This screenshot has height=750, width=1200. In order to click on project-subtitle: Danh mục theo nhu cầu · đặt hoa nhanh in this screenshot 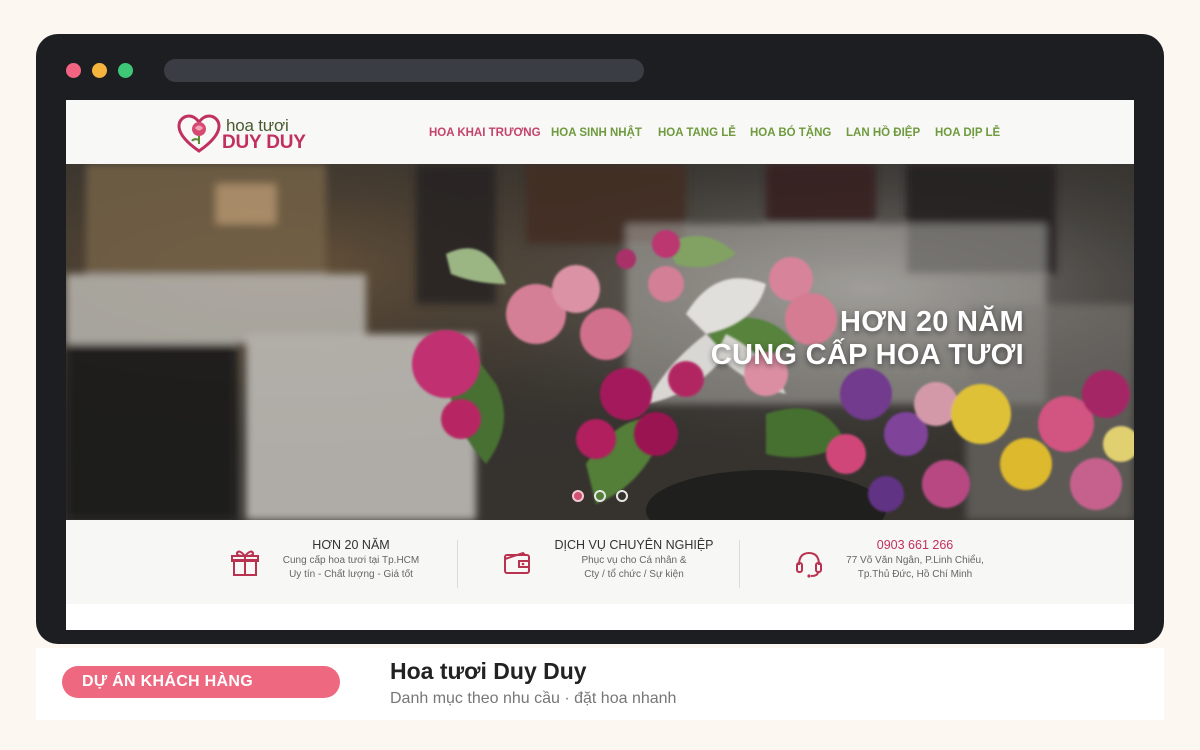, I will do `click(533, 698)`.